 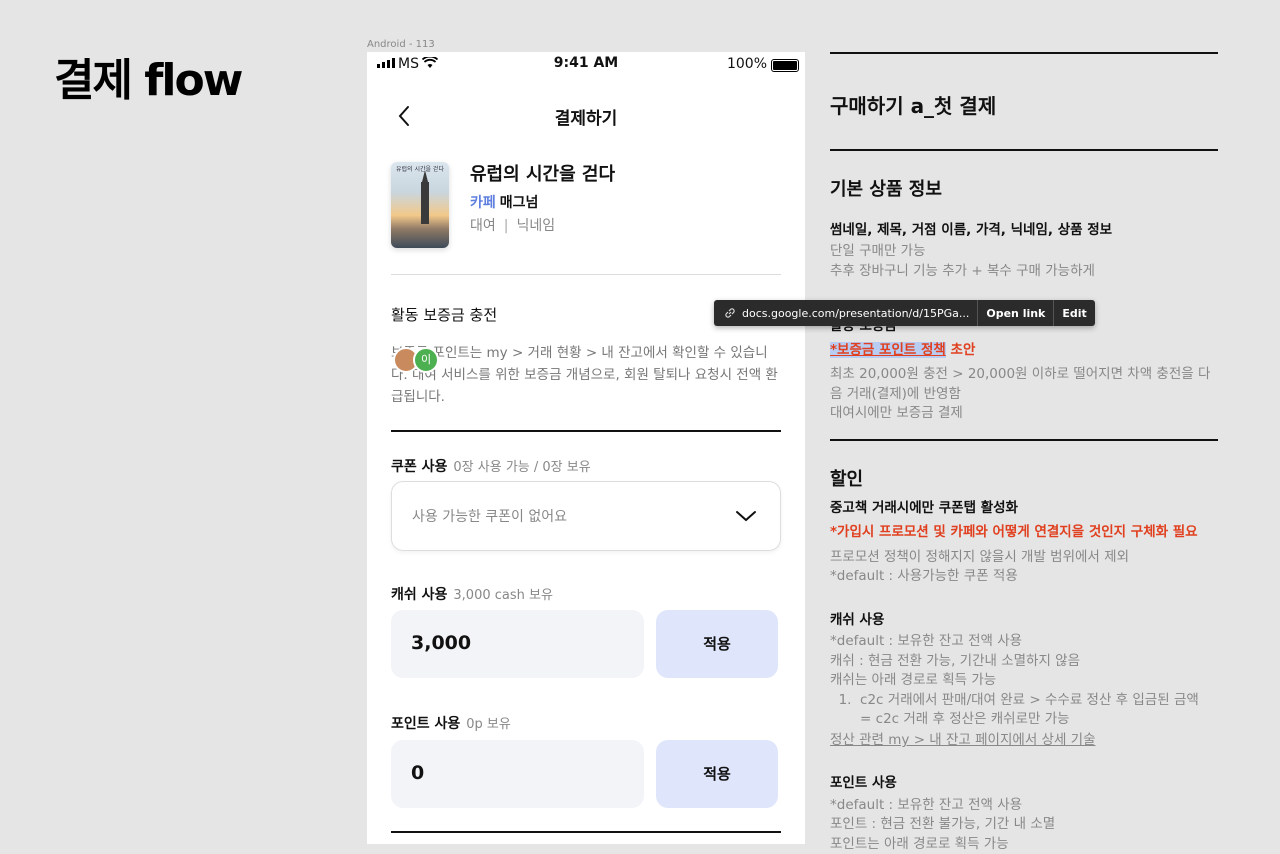 What do you see at coordinates (519, 203) in the screenshot?
I see `seller-name: 매그넘` at bounding box center [519, 203].